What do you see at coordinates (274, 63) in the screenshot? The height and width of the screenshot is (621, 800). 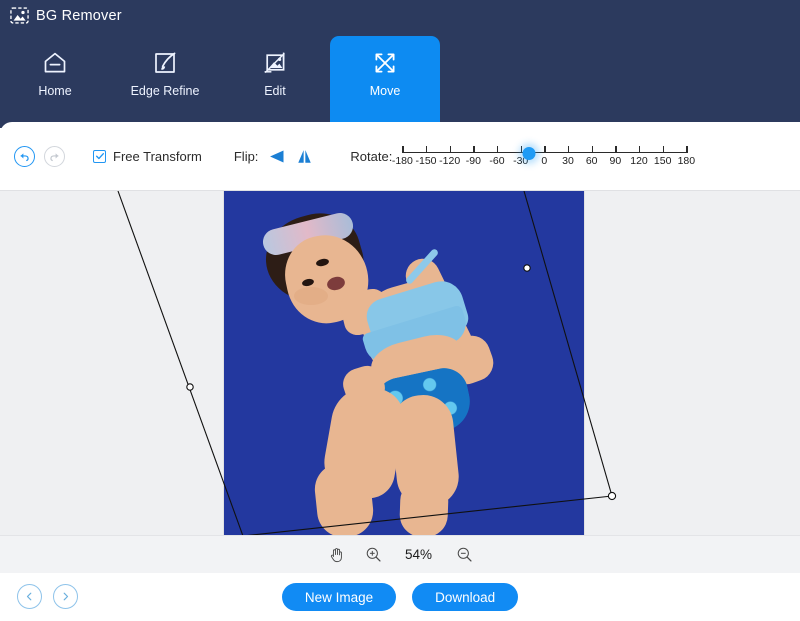 I see `picture-edit-icon` at bounding box center [274, 63].